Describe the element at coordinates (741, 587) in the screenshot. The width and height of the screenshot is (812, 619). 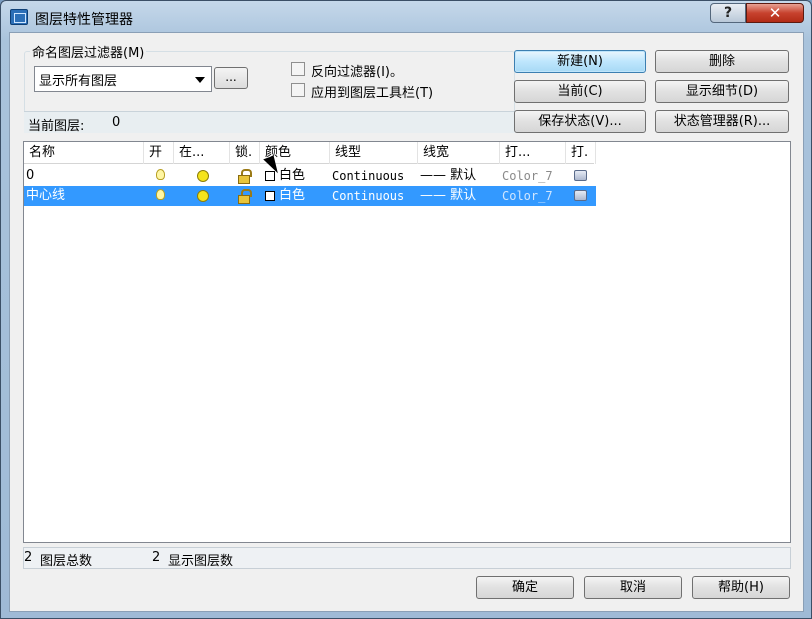
I see `help-button: 帮助(H)` at that location.